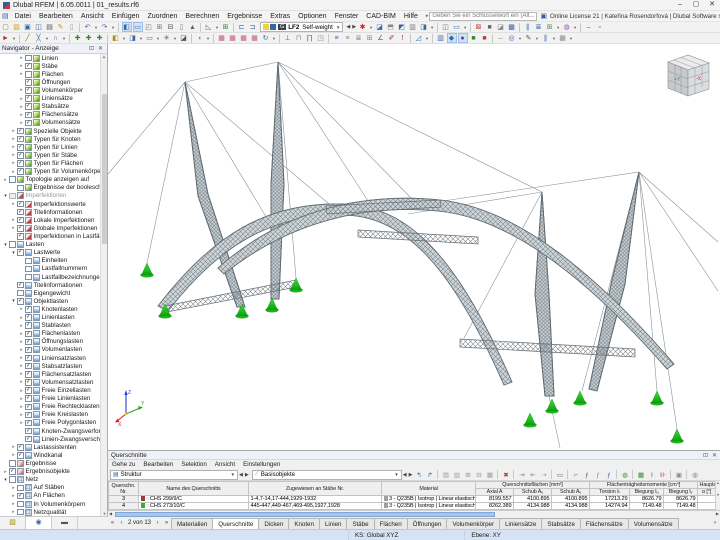  I want to click on menu-ansicht: Ansicht, so click(92, 16).